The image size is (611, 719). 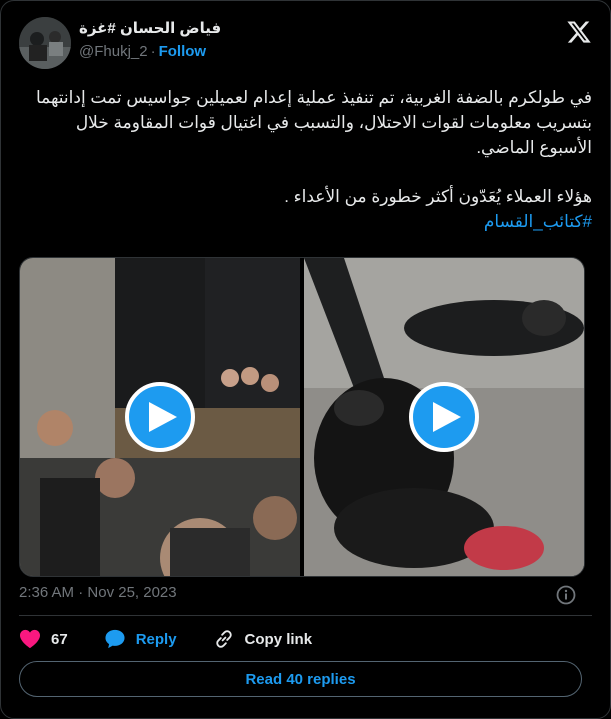 I want to click on tweet-timestamp: 2:36 AM · Nov 25, 2023, so click(x=98, y=592).